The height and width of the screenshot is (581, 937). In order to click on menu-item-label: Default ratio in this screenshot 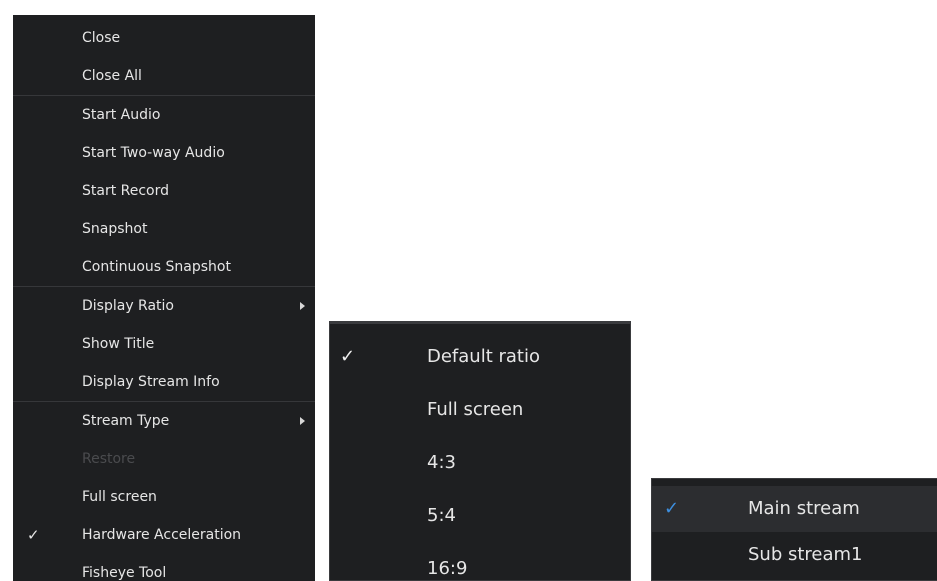, I will do `click(483, 356)`.